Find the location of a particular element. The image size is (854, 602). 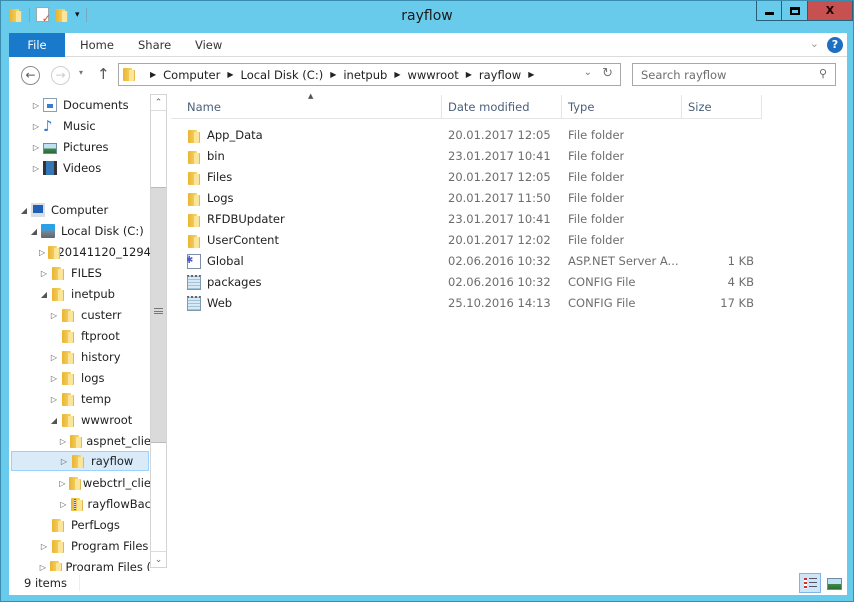

tree-item-folder: ◢ inetpub is located at coordinates (81, 294).